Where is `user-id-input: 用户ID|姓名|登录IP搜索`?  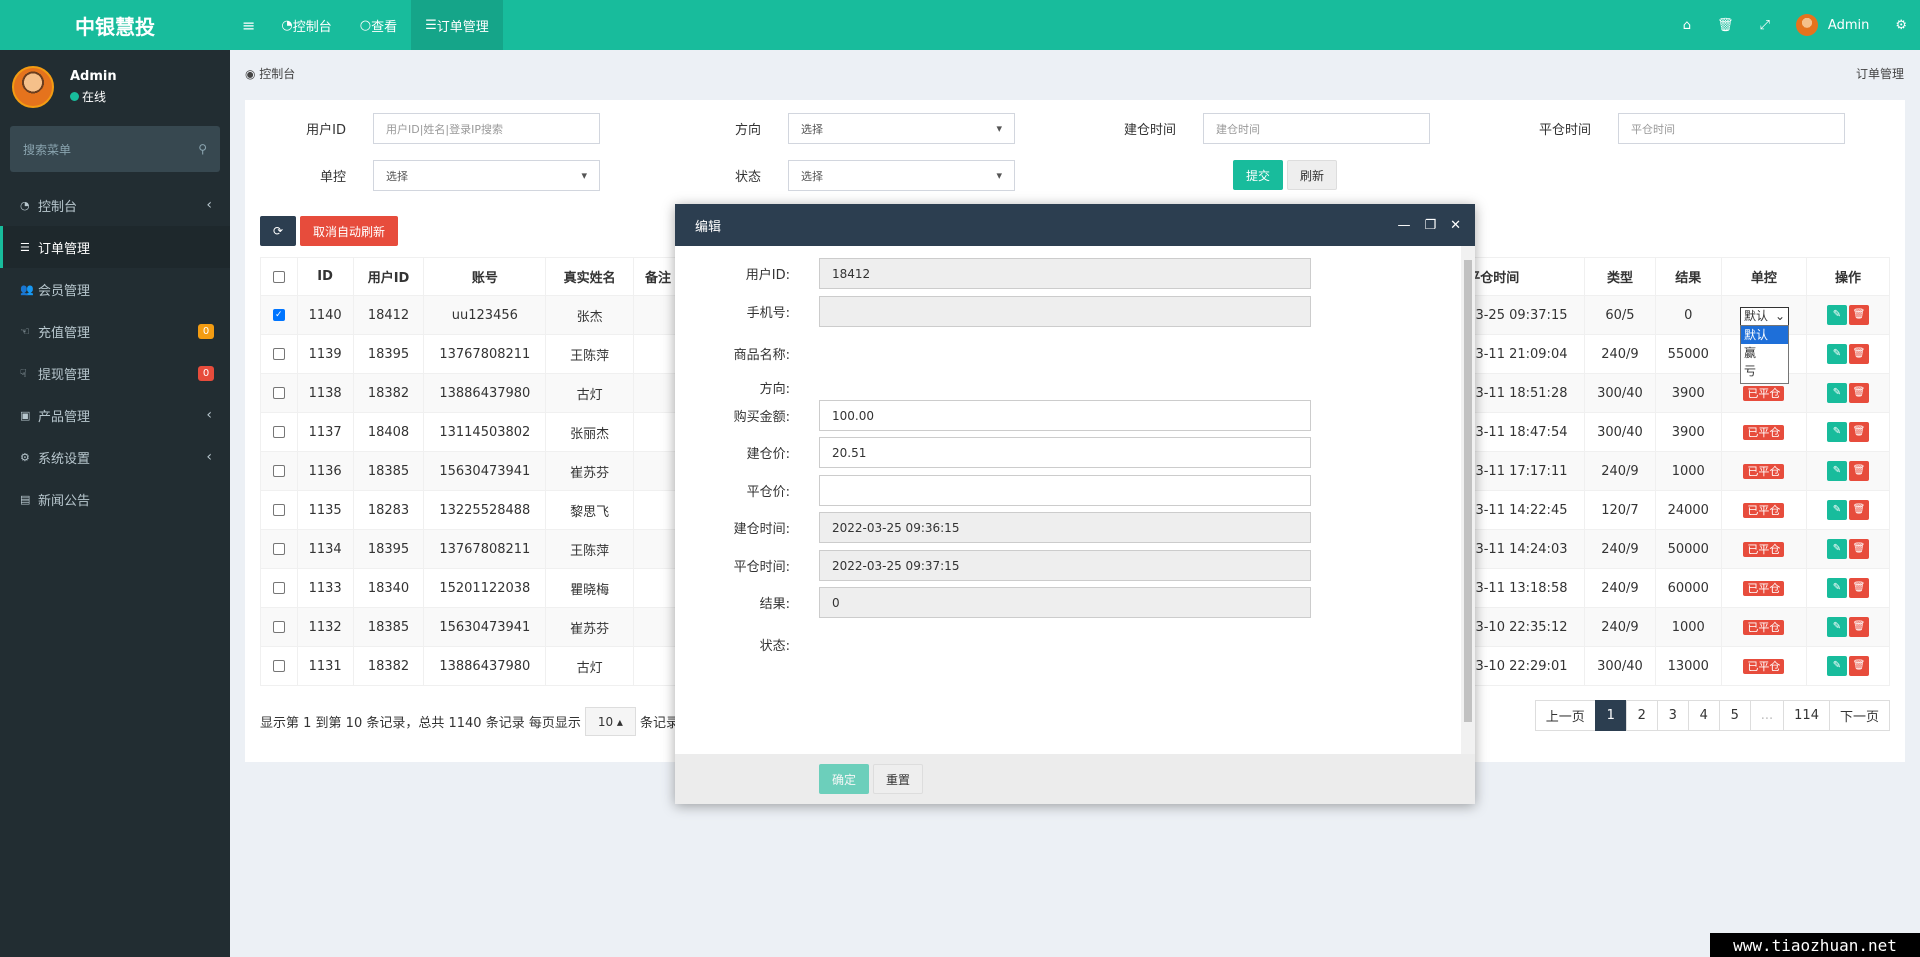
user-id-input: 用户ID|姓名|登录IP搜索 is located at coordinates (486, 128).